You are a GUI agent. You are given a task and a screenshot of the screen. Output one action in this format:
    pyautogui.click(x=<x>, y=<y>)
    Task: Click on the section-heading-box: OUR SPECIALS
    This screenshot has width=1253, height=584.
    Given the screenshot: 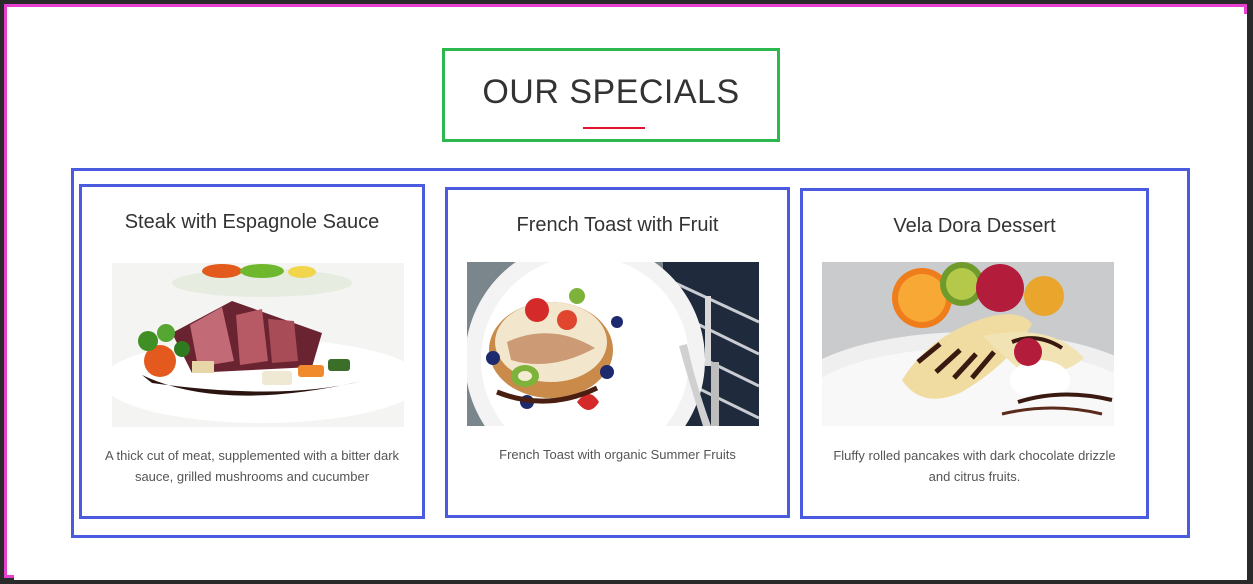 What is the action you would take?
    pyautogui.click(x=611, y=95)
    